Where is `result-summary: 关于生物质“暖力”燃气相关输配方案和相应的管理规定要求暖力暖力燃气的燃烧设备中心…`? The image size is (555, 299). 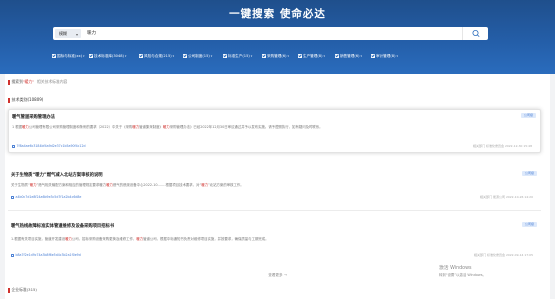 result-summary: 关于生物质“暖力”燃气相关输配方案和相应的管理规定要求暖力暖力燃气的燃烧设备中心… is located at coordinates (127, 185).